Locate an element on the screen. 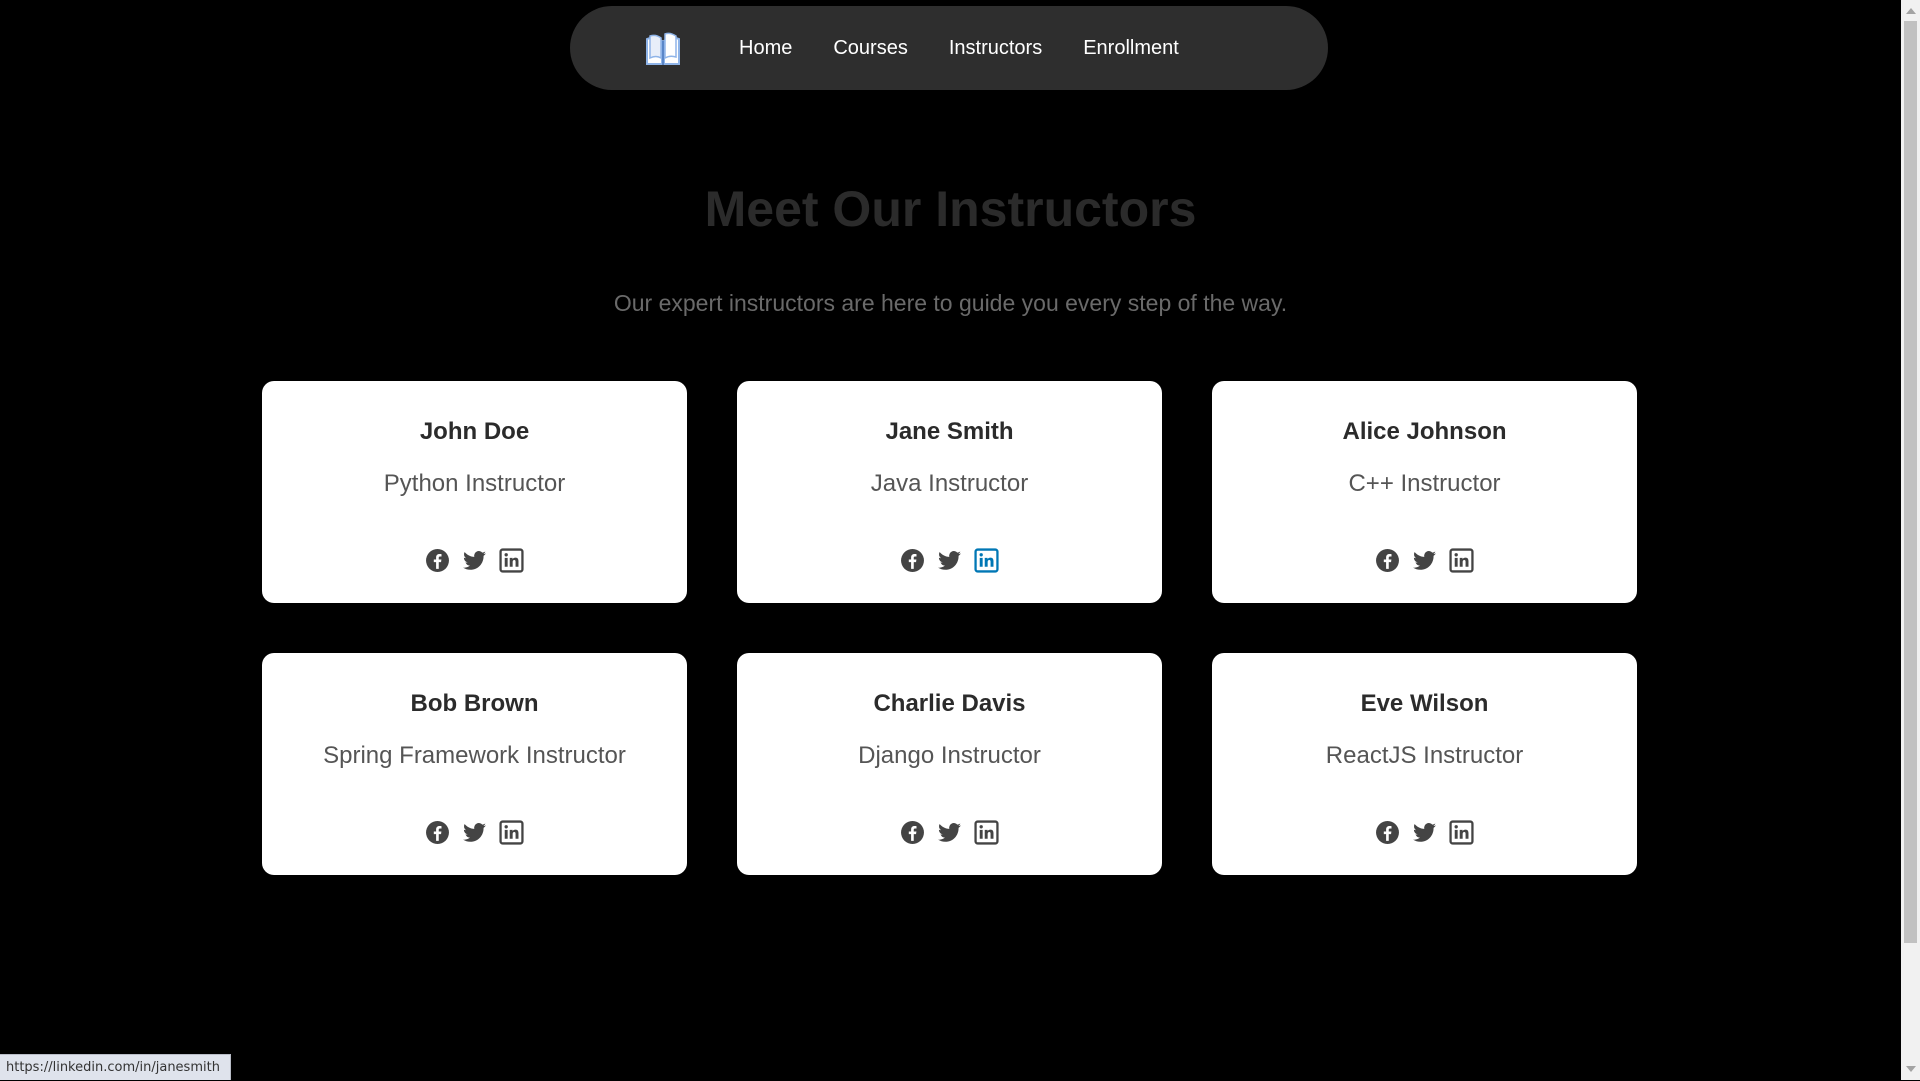 This screenshot has height=1081, width=1920. status-bar-url: https://linkedin.com/in/janesmith is located at coordinates (115, 1067).